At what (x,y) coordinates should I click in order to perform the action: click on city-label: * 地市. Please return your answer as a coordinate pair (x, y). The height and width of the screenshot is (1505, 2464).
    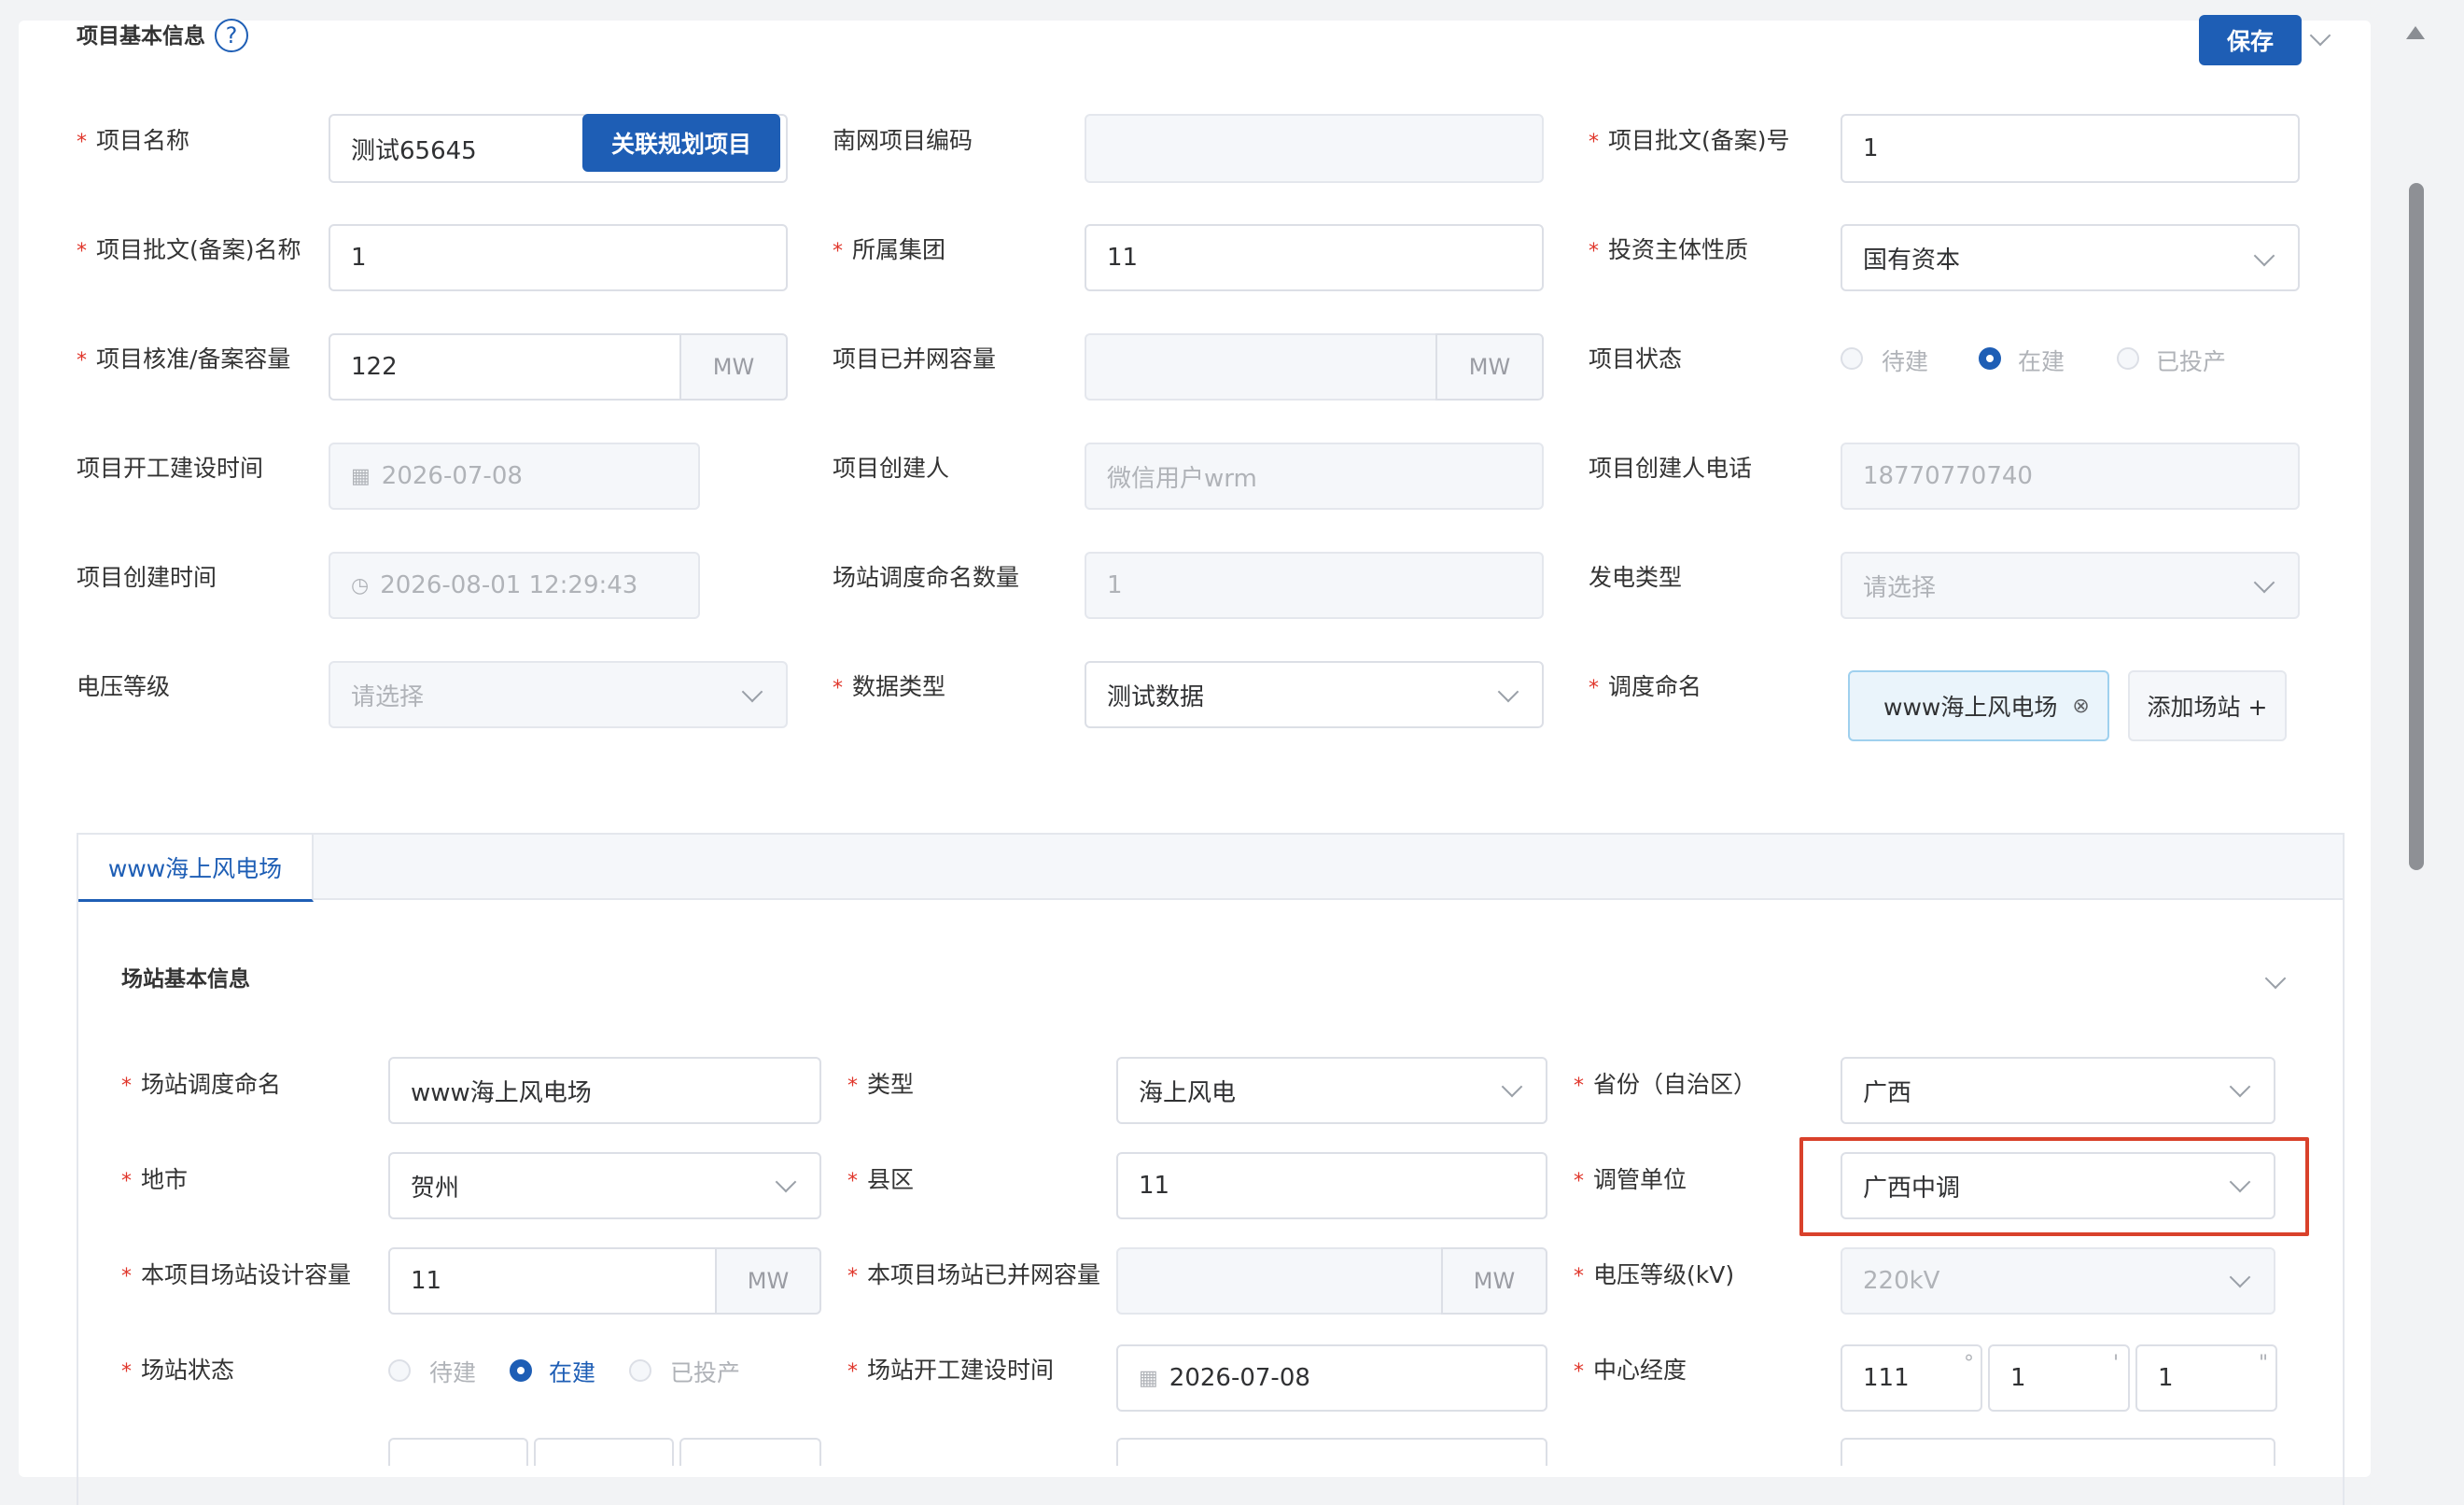
    Looking at the image, I should click on (155, 1179).